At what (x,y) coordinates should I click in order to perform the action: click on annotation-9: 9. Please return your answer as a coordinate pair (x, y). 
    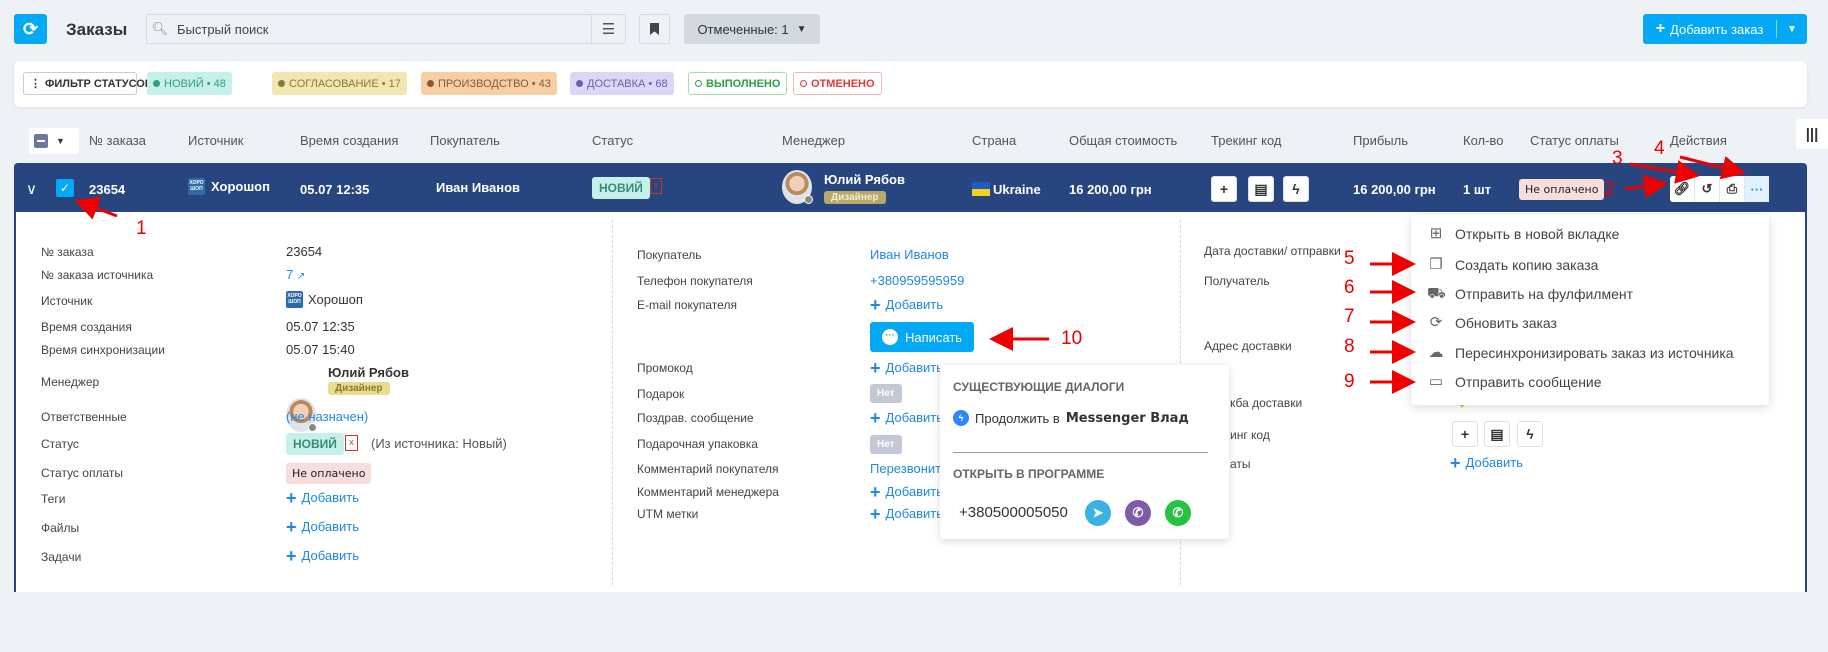
    Looking at the image, I should click on (1349, 381).